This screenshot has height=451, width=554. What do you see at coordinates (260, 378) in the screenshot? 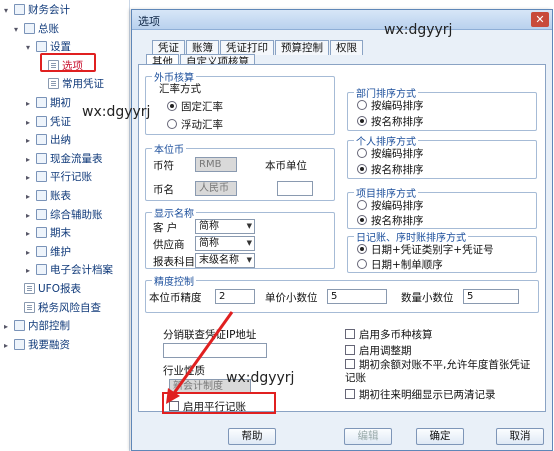
I see `watermark-bottom: wx:dgyyrj` at bounding box center [260, 378].